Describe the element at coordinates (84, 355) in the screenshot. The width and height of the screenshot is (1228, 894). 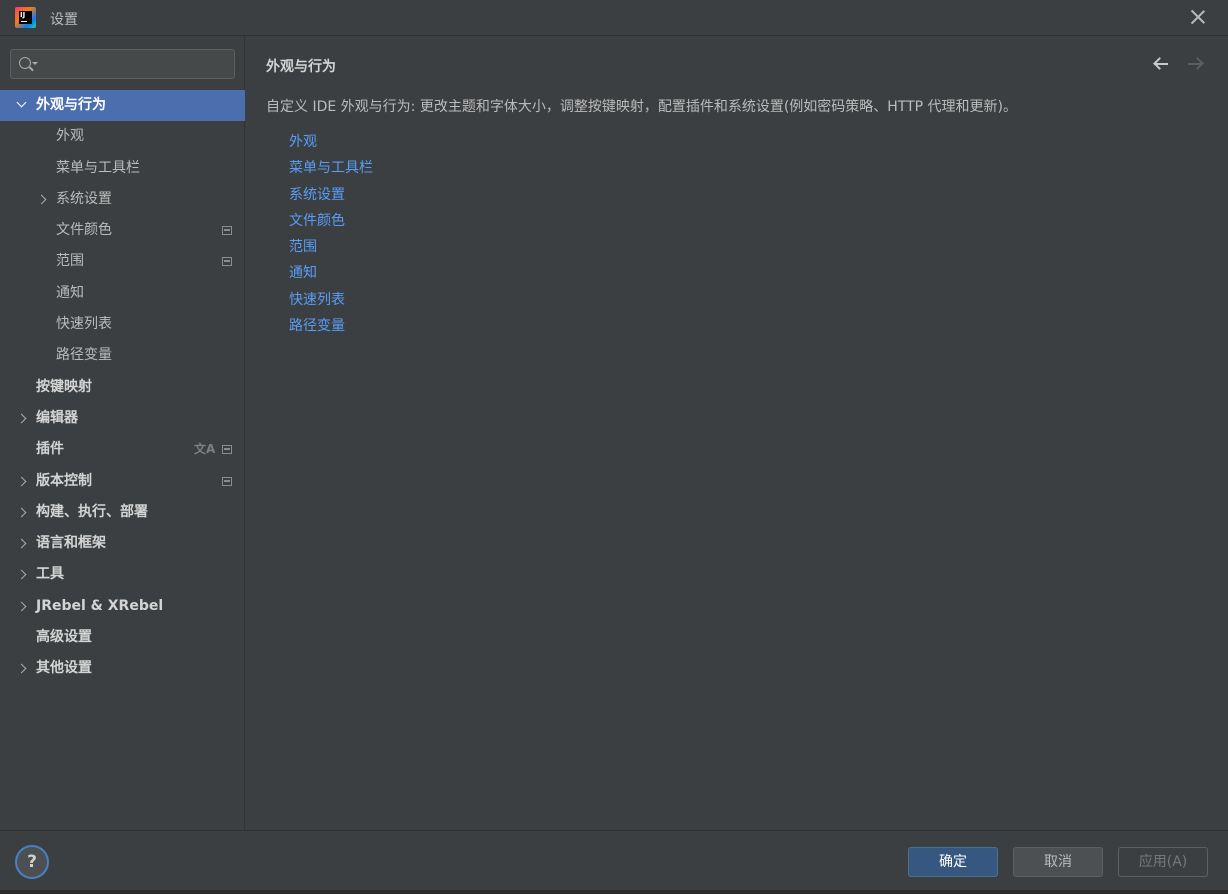
I see `sidebar-item-label: 路径变量` at that location.